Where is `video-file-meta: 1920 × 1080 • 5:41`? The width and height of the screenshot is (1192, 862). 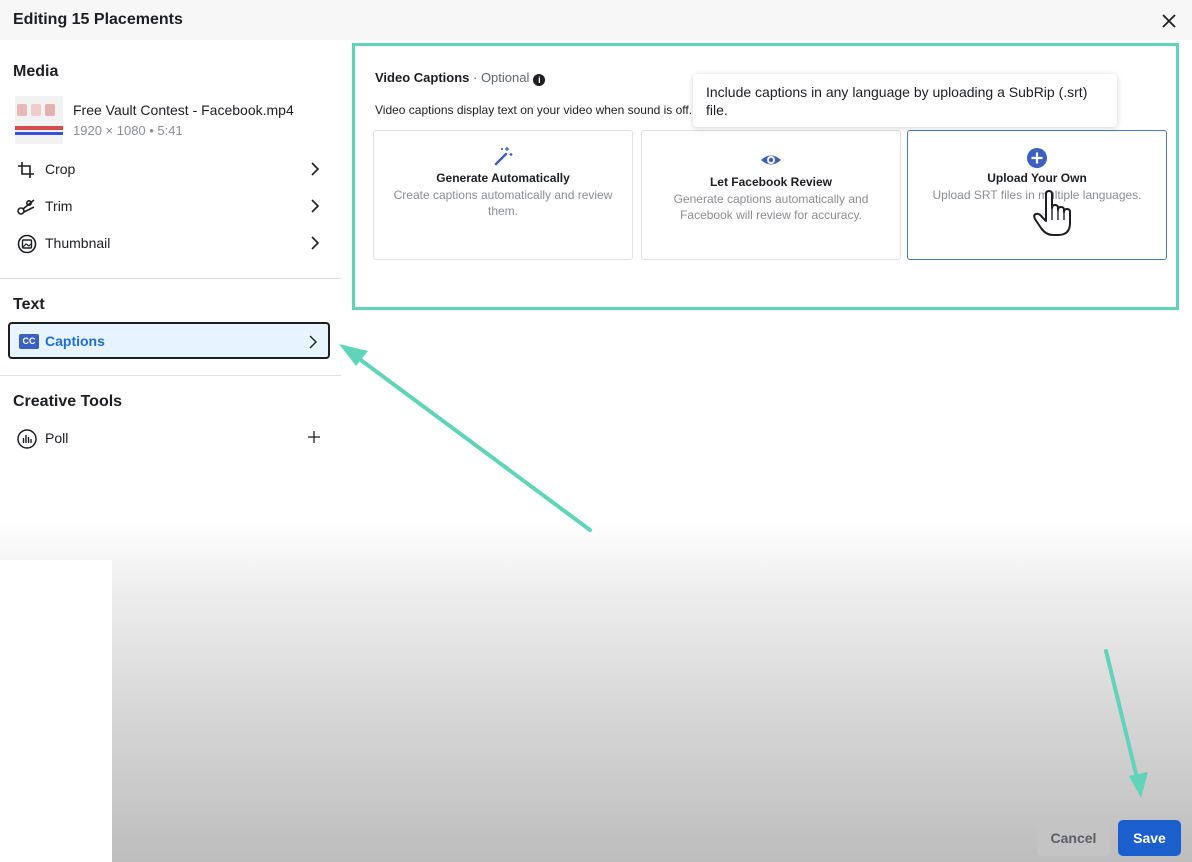 video-file-meta: 1920 × 1080 • 5:41 is located at coordinates (128, 130).